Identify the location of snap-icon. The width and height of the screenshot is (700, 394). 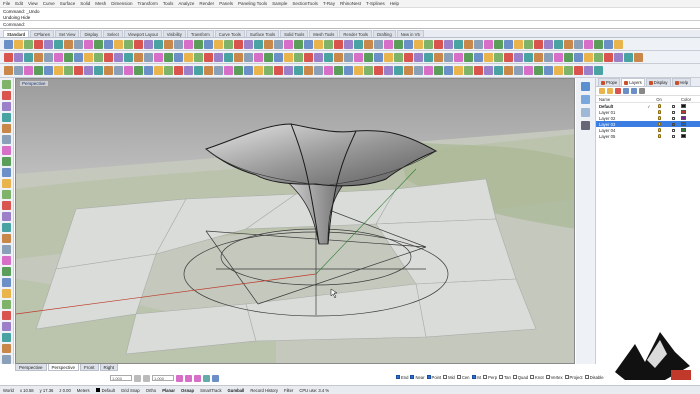
(179, 378).